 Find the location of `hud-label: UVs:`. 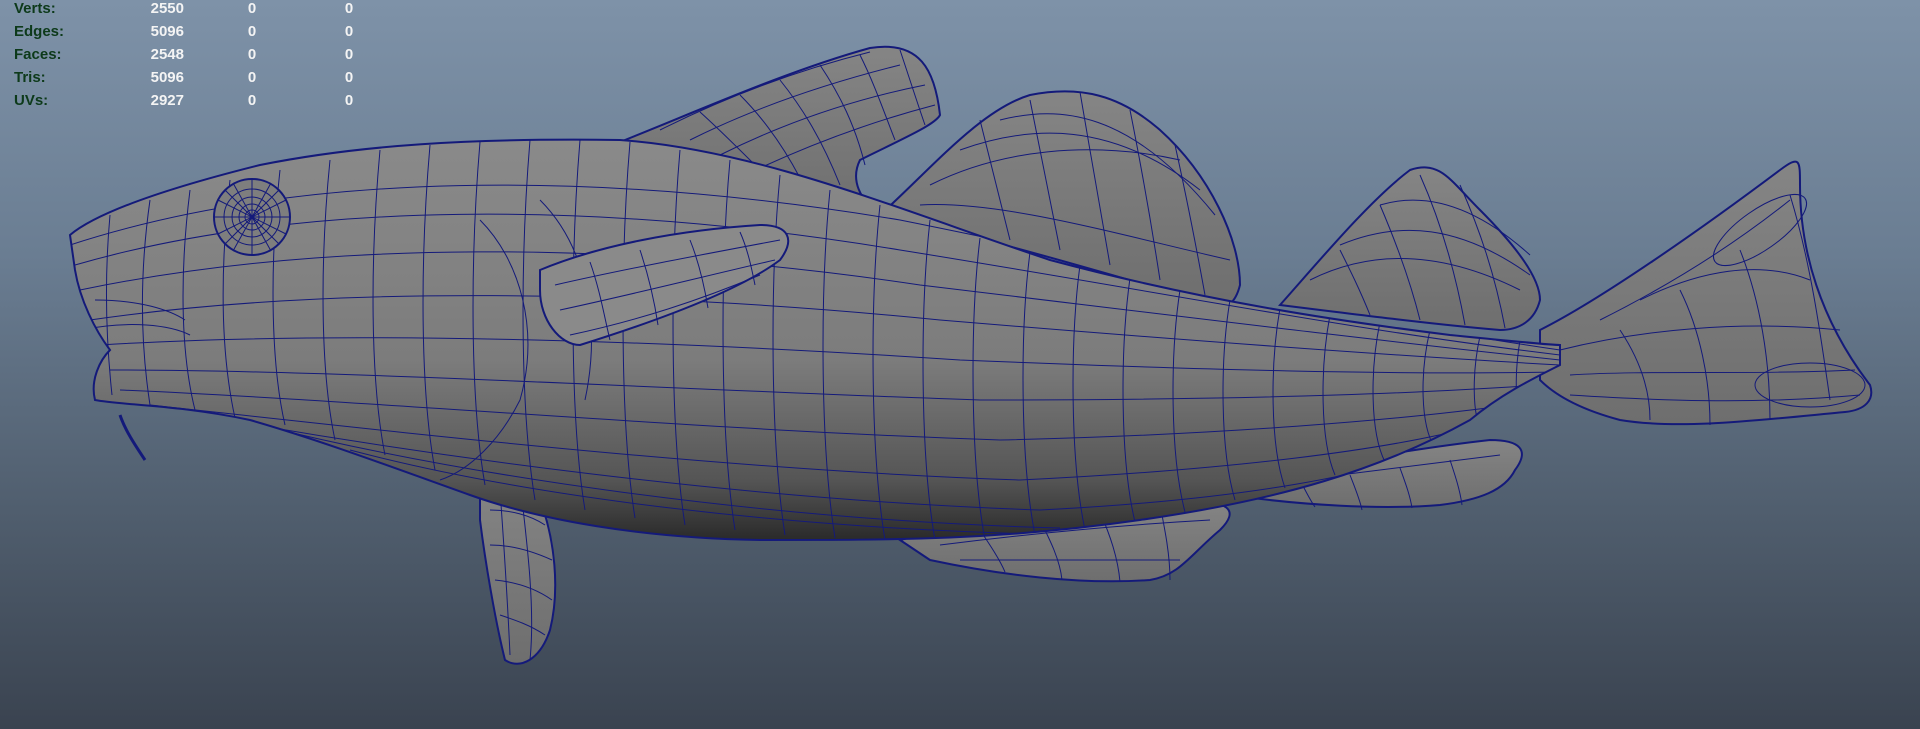

hud-label: UVs: is located at coordinates (31, 100).